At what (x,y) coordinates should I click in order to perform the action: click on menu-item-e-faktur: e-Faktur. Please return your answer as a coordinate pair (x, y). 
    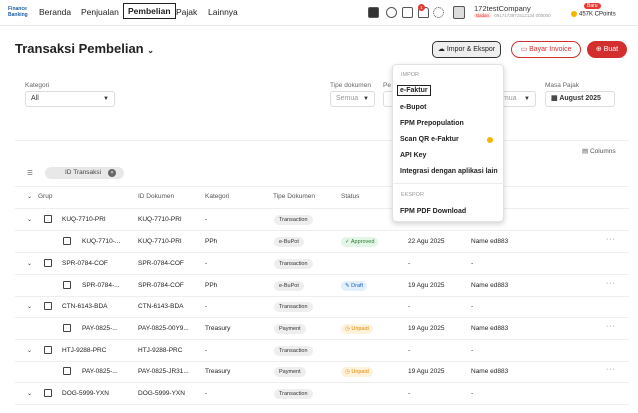
    Looking at the image, I should click on (414, 90).